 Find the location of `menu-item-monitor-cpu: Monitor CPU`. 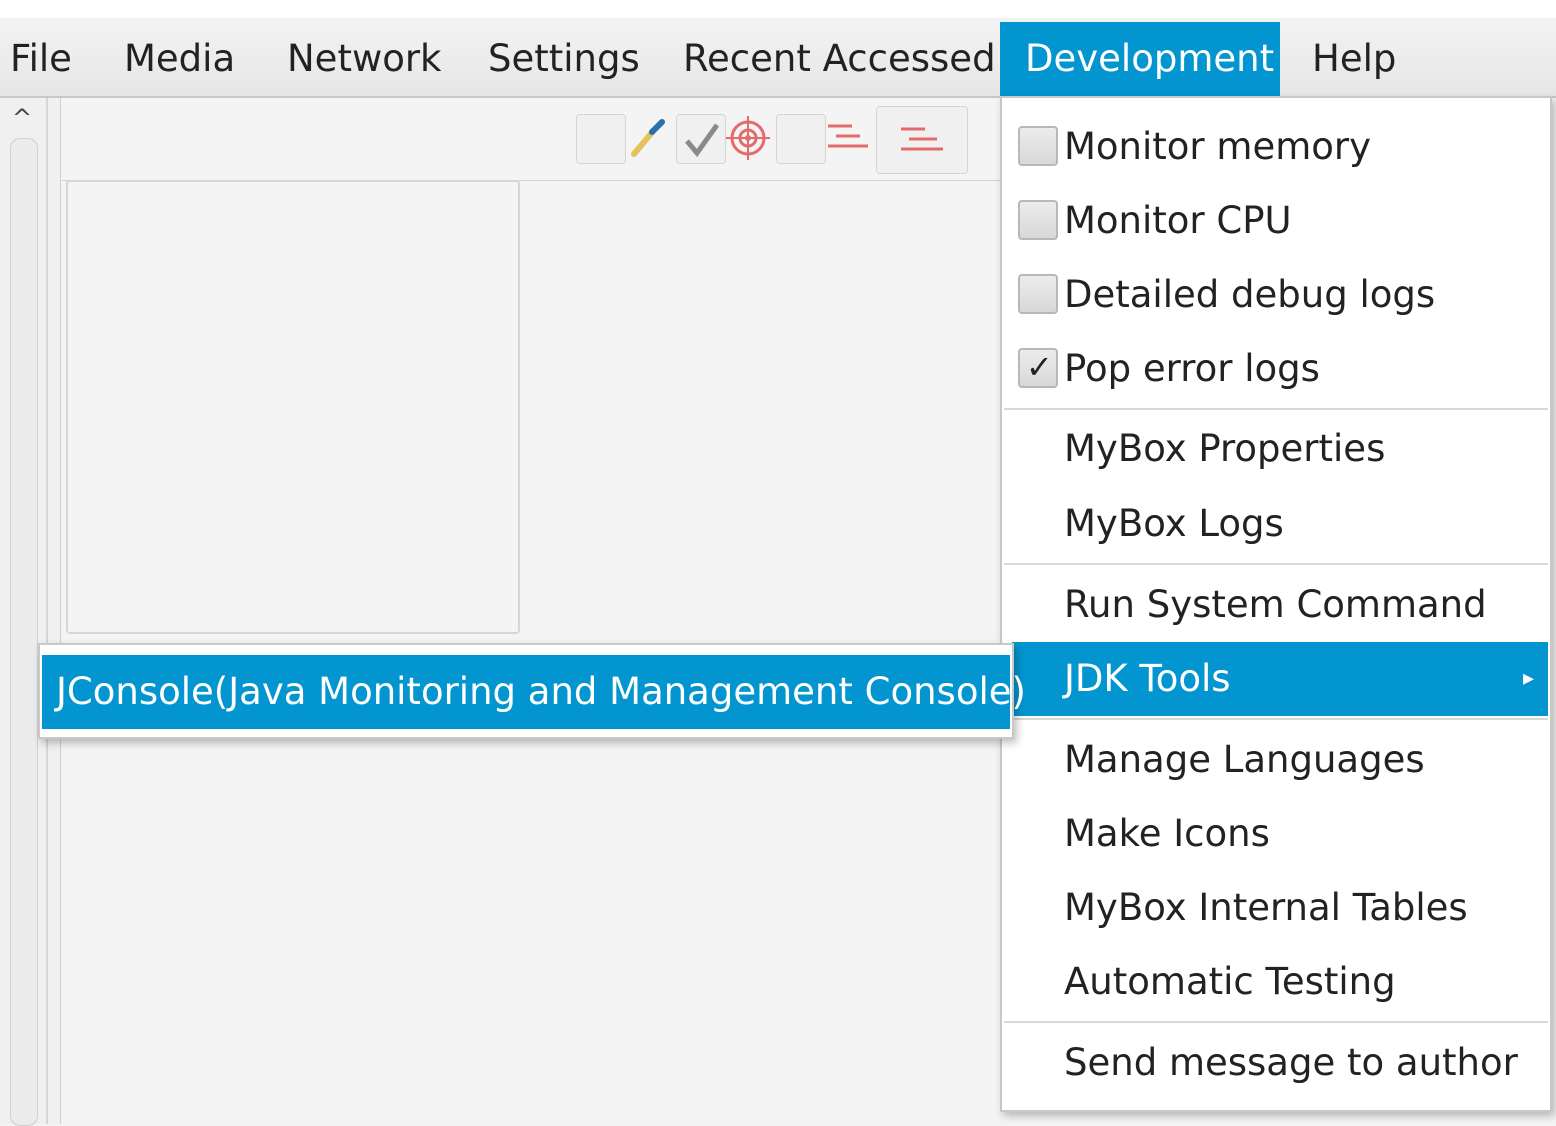

menu-item-monitor-cpu: Monitor CPU is located at coordinates (1276, 221).